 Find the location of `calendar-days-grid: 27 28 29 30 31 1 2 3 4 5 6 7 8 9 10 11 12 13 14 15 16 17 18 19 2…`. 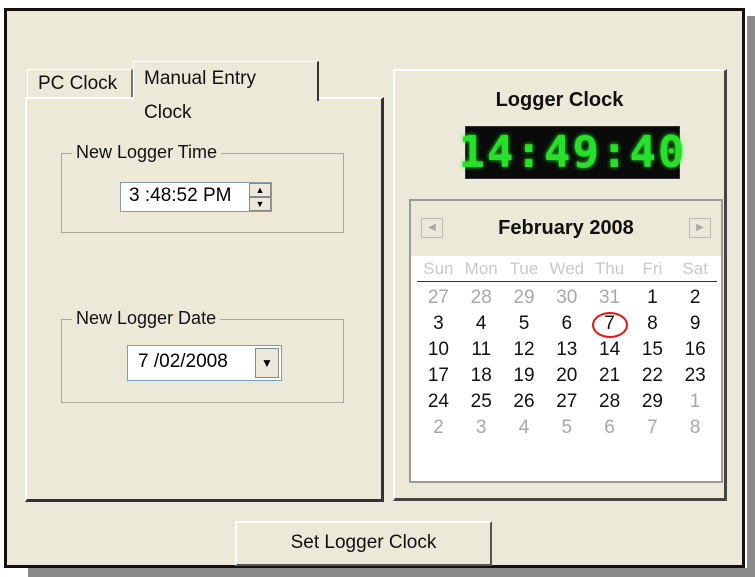

calendar-days-grid: 27 28 29 30 31 1 2 3 4 5 6 7 8 9 10 11 12 13 14 15 16 17 18 19 2… is located at coordinates (567, 363).